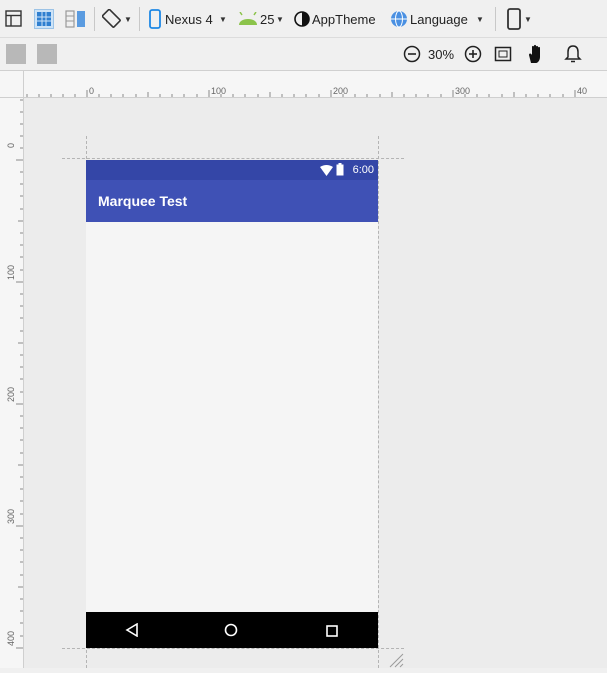 This screenshot has height=673, width=607. Describe the element at coordinates (232, 170) in the screenshot. I see `status-bar: 6:00` at that location.